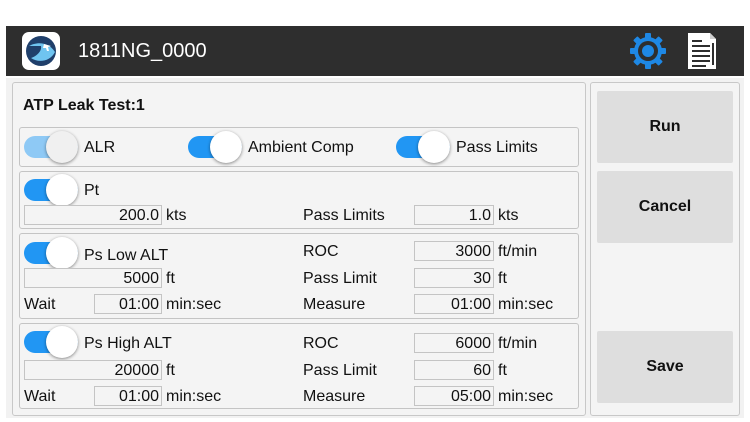 The width and height of the screenshot is (750, 422). What do you see at coordinates (128, 343) in the screenshot?
I see `ps-high-label: Ps High ALT` at bounding box center [128, 343].